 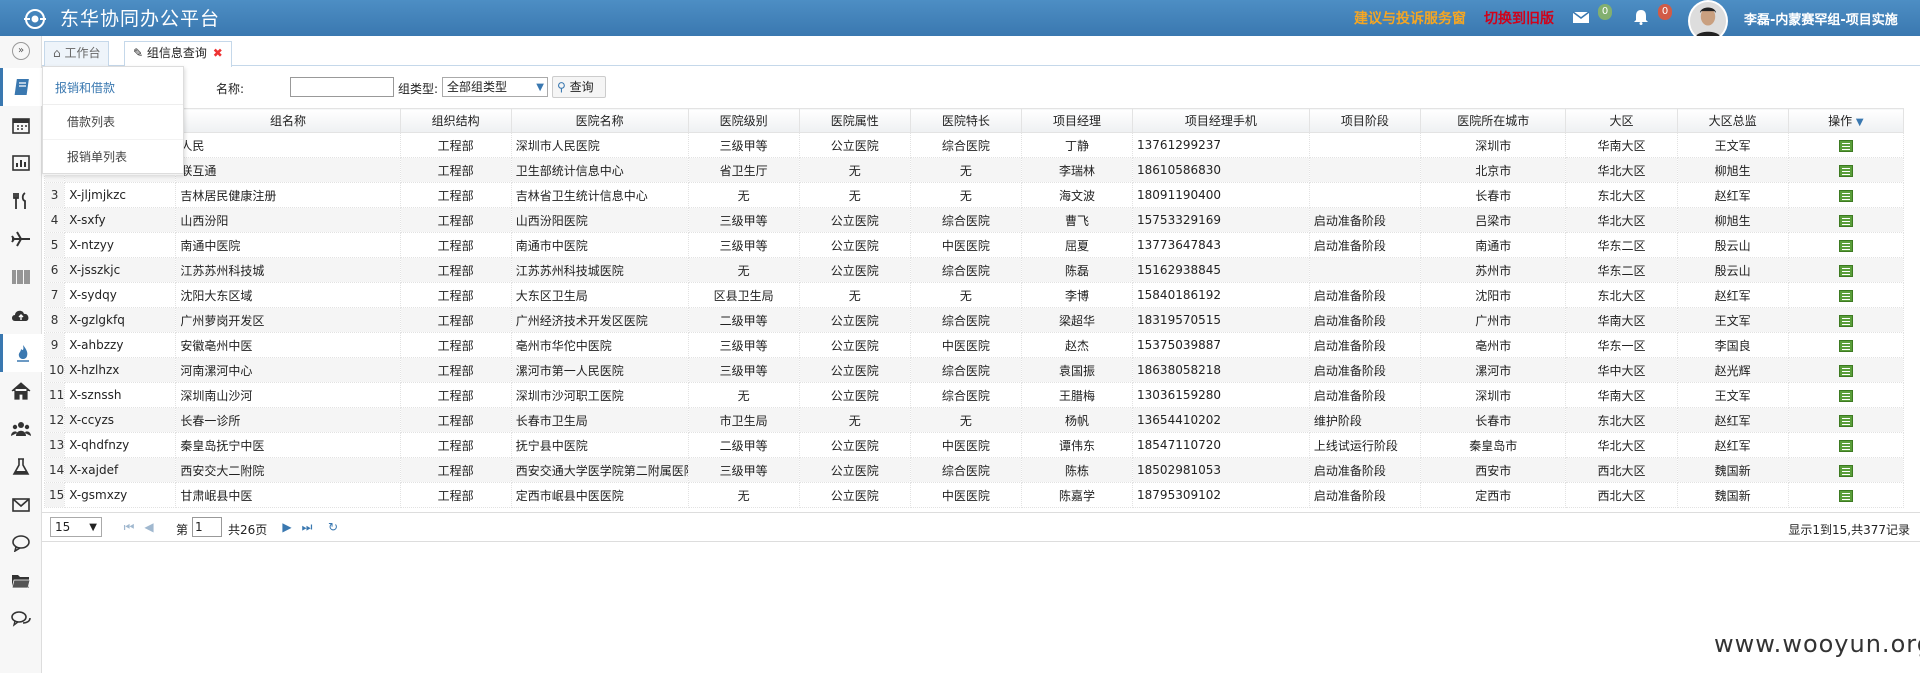 I want to click on sidebar-item-chat, so click(x=21, y=543).